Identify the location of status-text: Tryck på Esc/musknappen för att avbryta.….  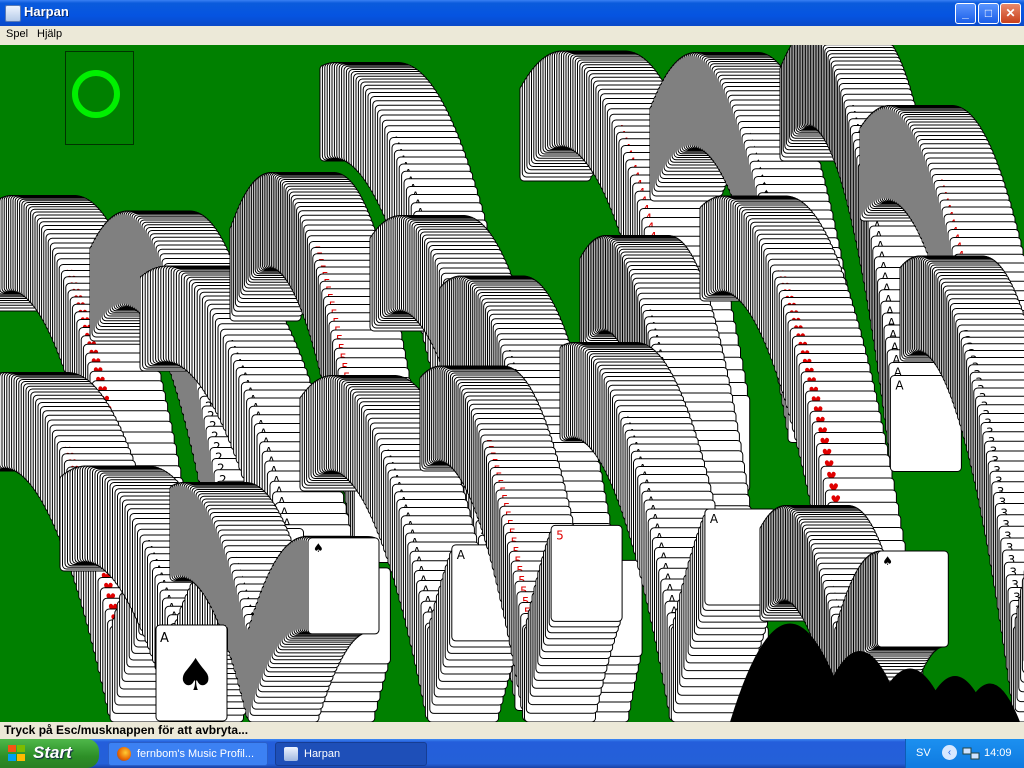
(126, 730).